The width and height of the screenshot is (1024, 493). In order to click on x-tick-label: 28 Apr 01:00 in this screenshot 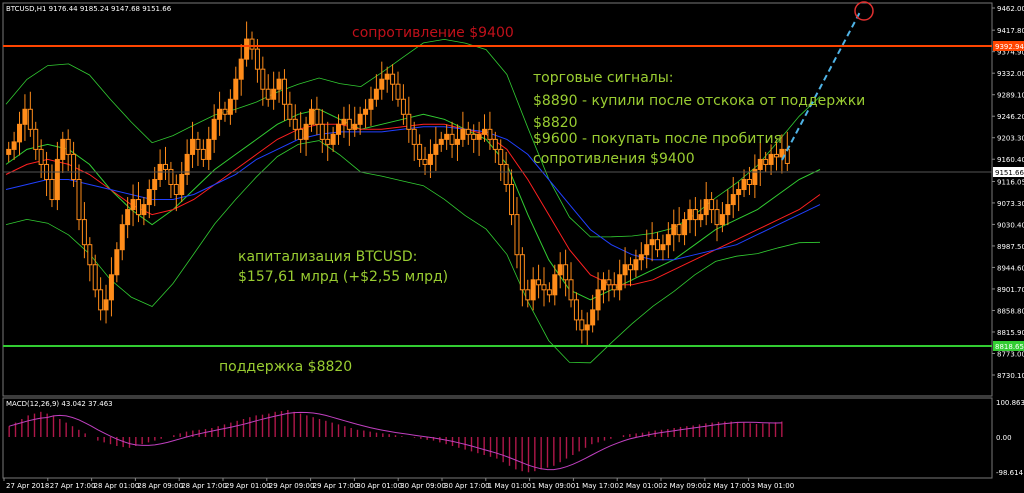, I will do `click(117, 486)`.